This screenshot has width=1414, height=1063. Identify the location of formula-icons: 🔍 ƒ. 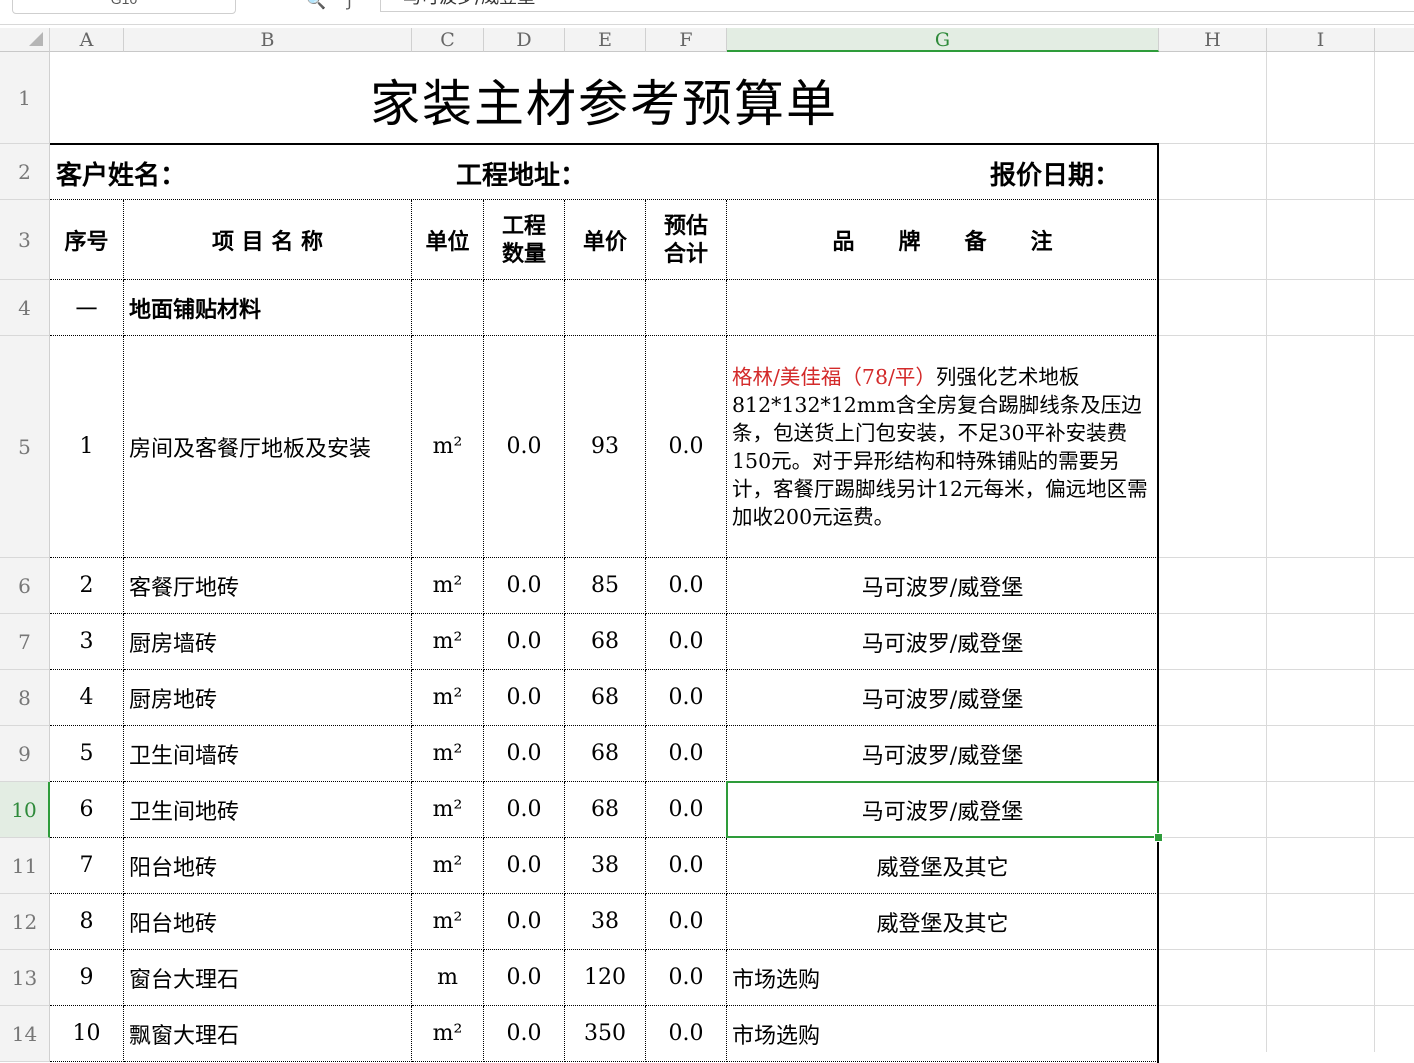
(333, 5).